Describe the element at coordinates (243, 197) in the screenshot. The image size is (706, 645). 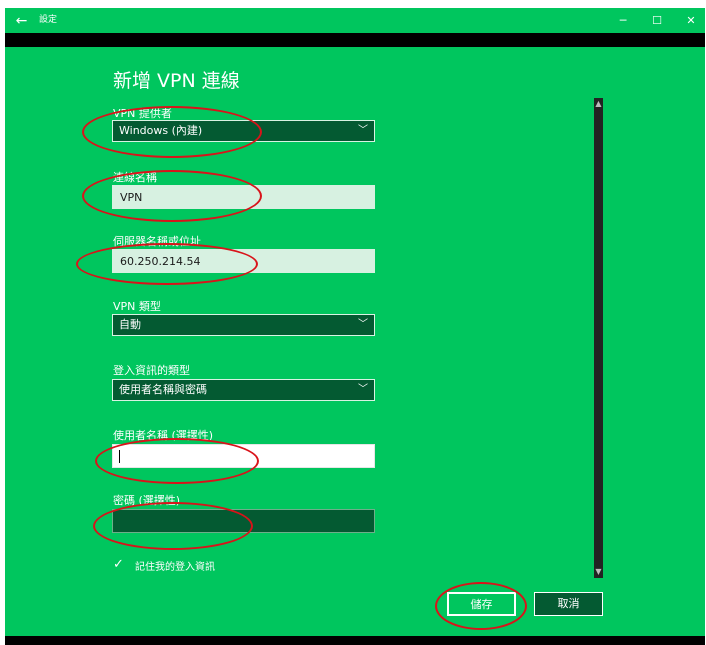
I see `connection-name-field: VPN` at that location.